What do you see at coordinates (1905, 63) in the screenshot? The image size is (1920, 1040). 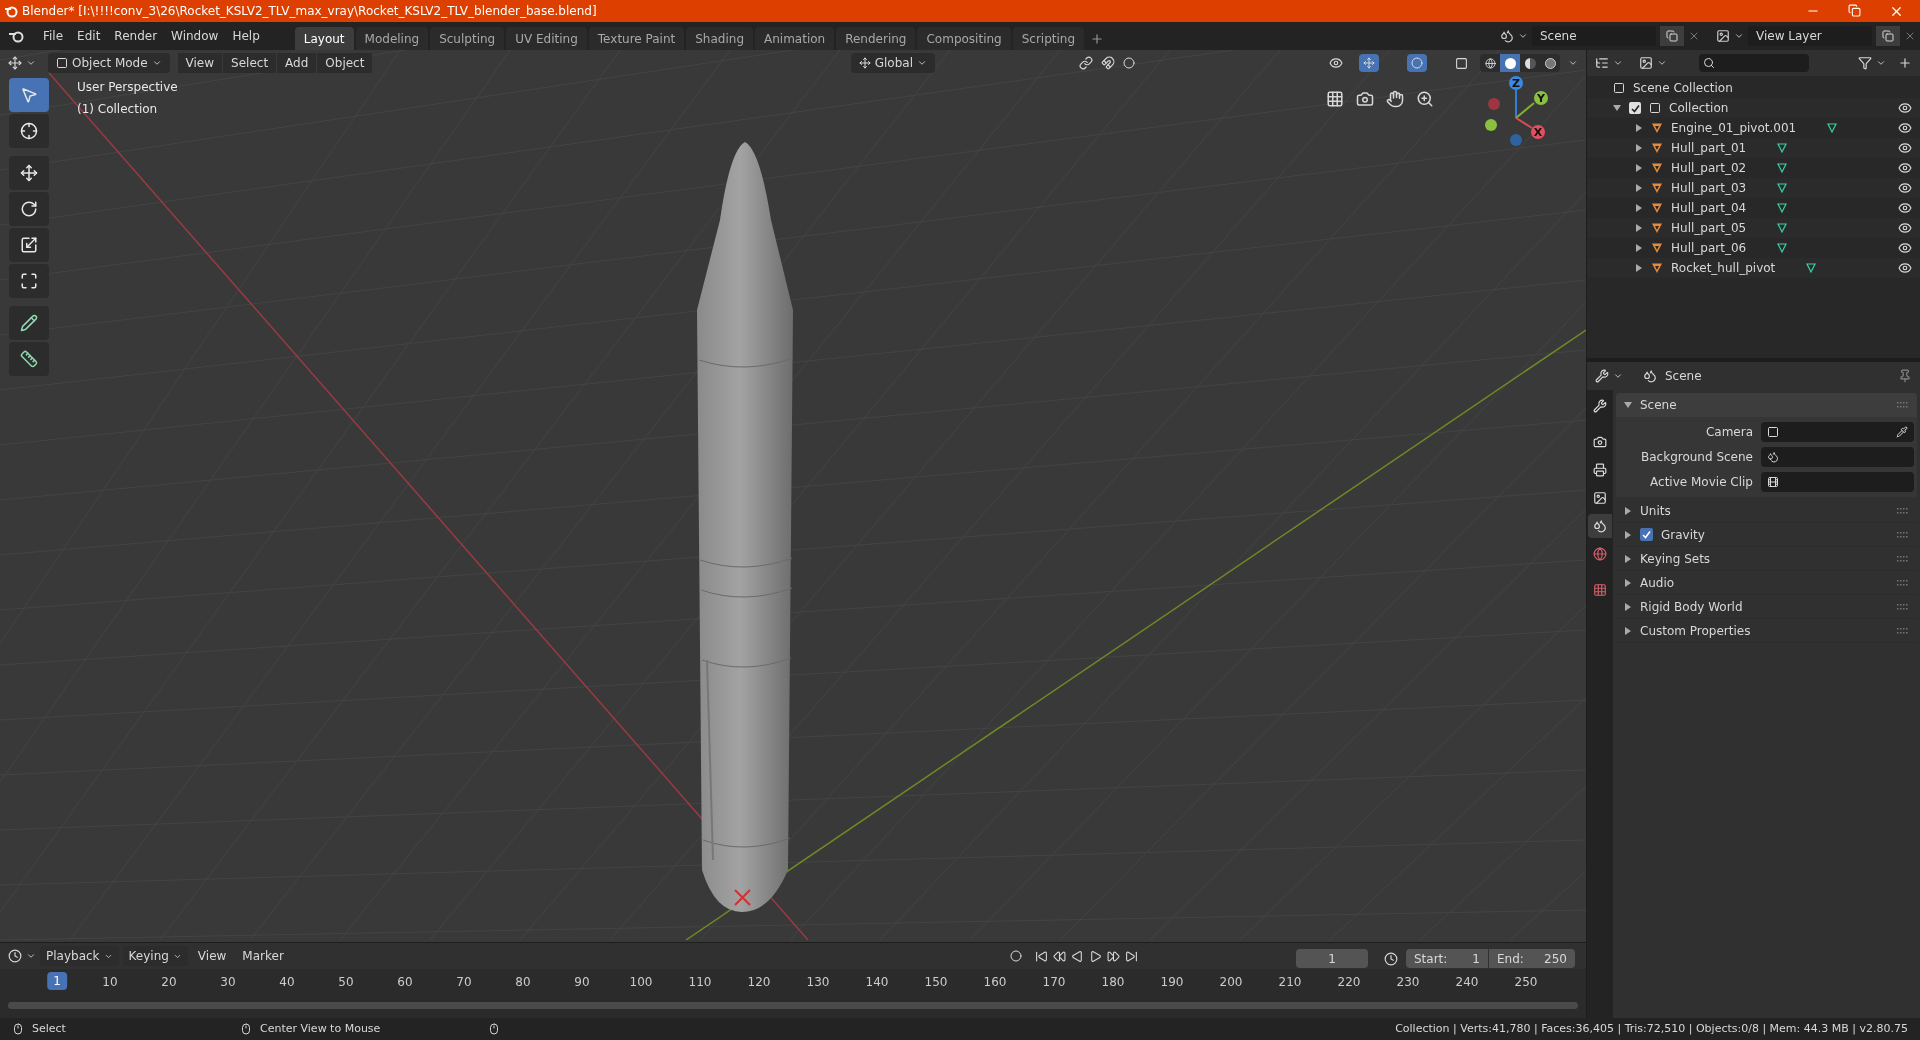 I see `new-collection-icon` at bounding box center [1905, 63].